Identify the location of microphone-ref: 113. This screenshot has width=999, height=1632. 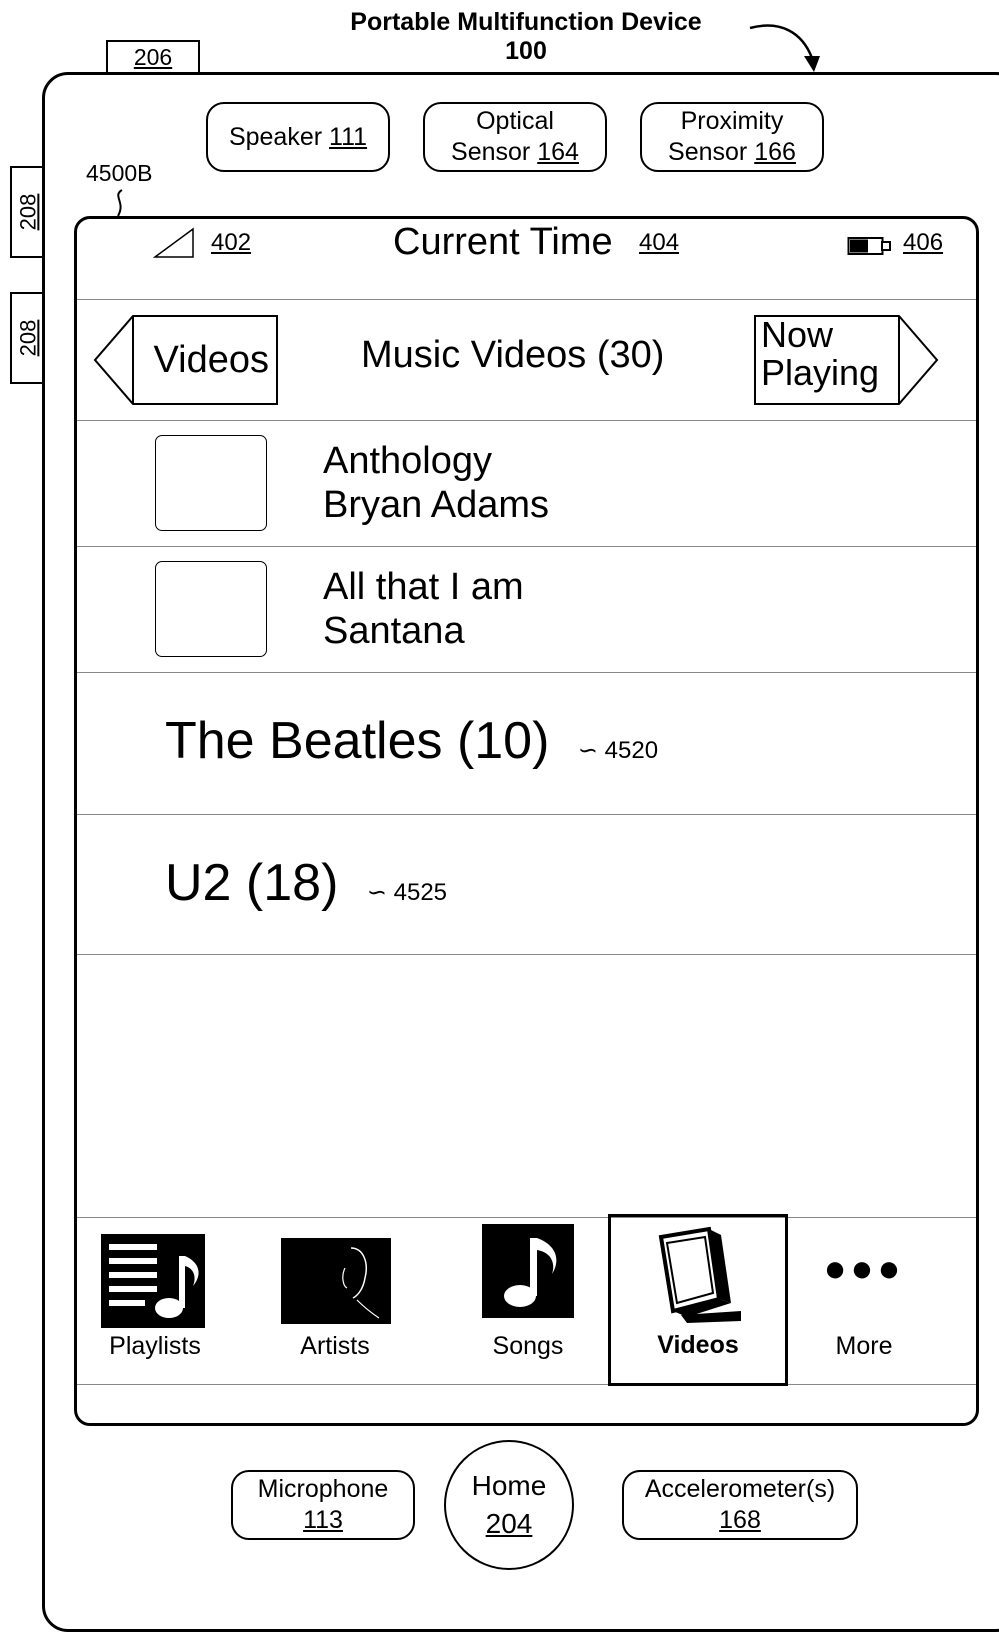
(323, 1520).